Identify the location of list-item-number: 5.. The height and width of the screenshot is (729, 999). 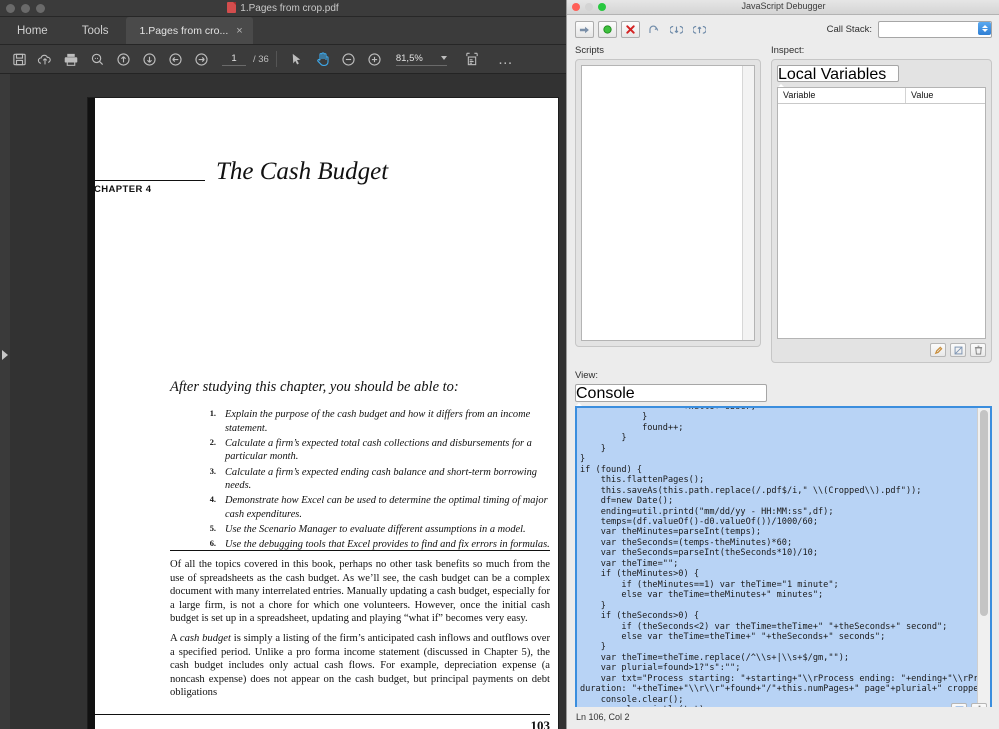
(212, 528).